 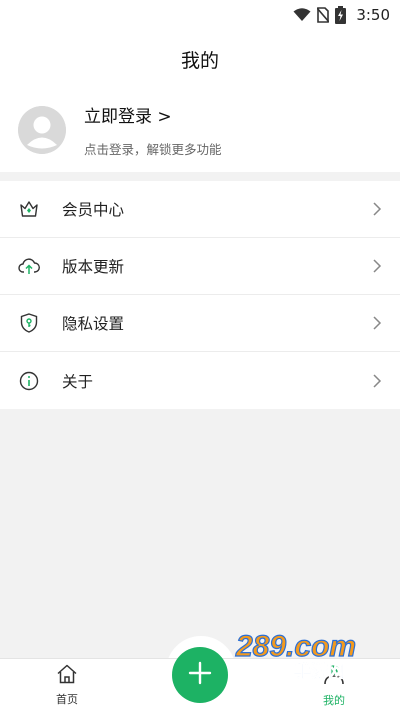 What do you see at coordinates (29, 209) in the screenshot?
I see `crown-icon` at bounding box center [29, 209].